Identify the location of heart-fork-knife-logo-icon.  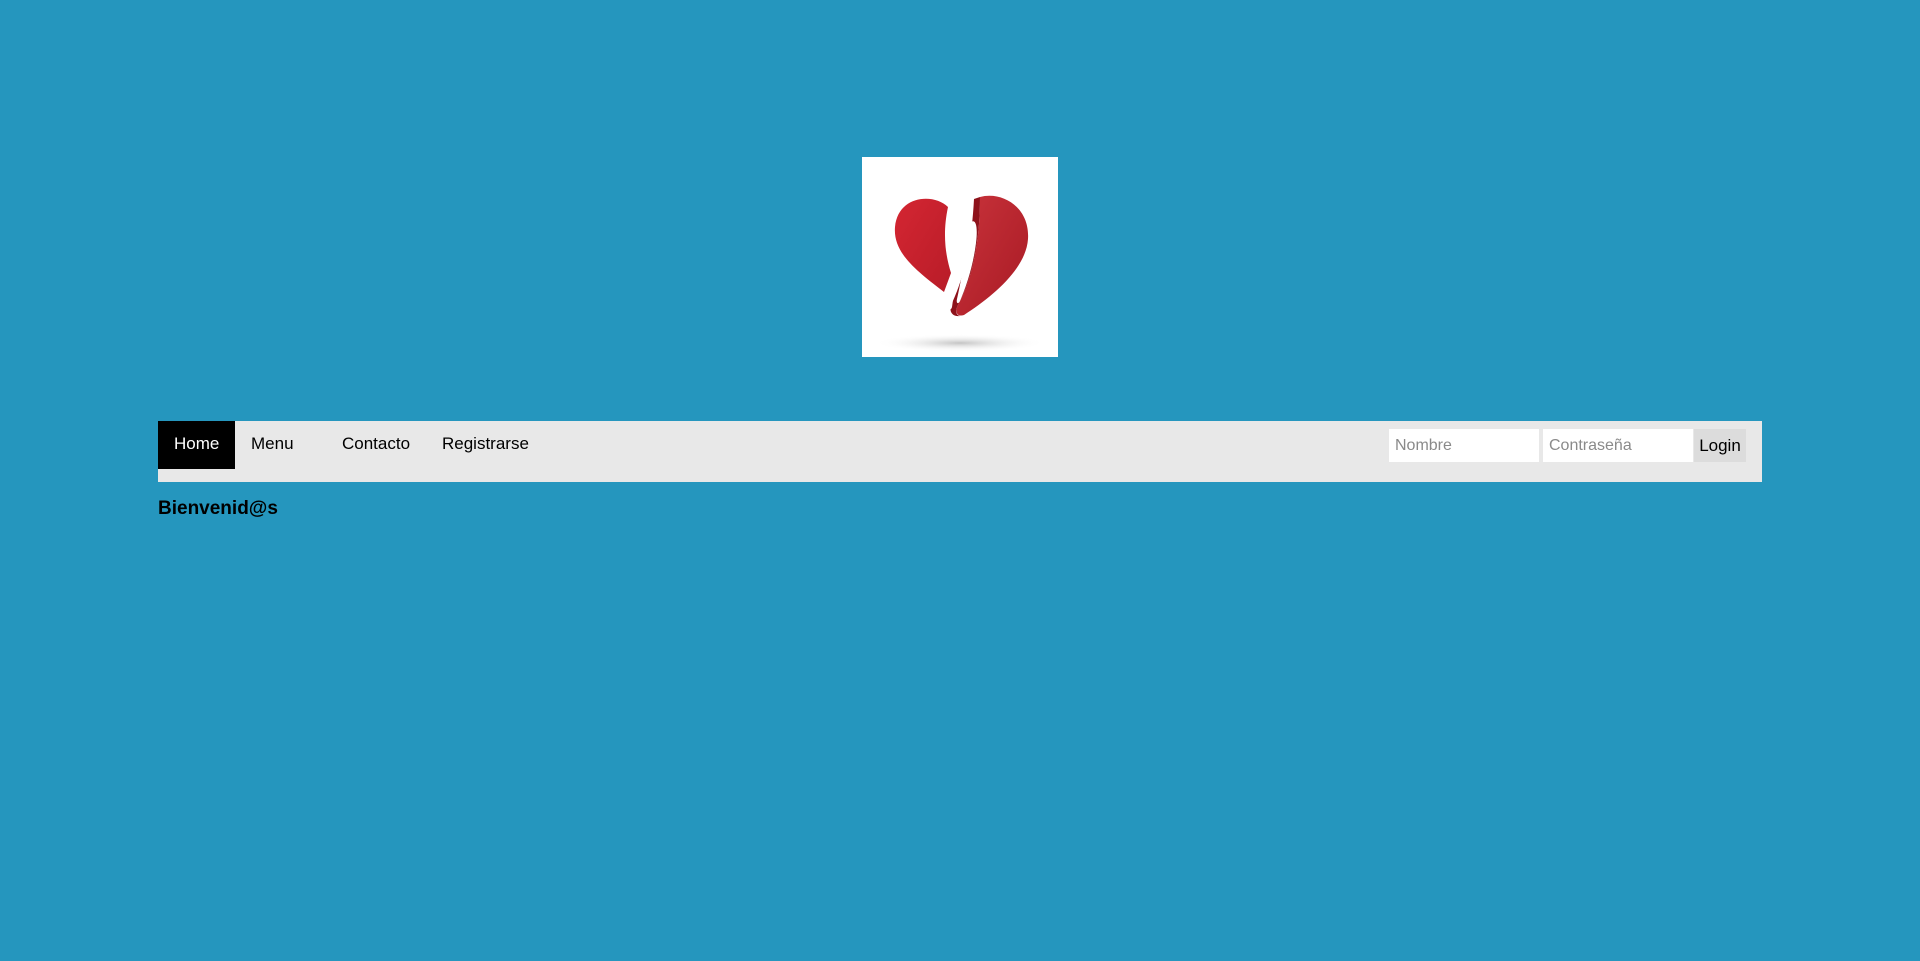
(960, 273).